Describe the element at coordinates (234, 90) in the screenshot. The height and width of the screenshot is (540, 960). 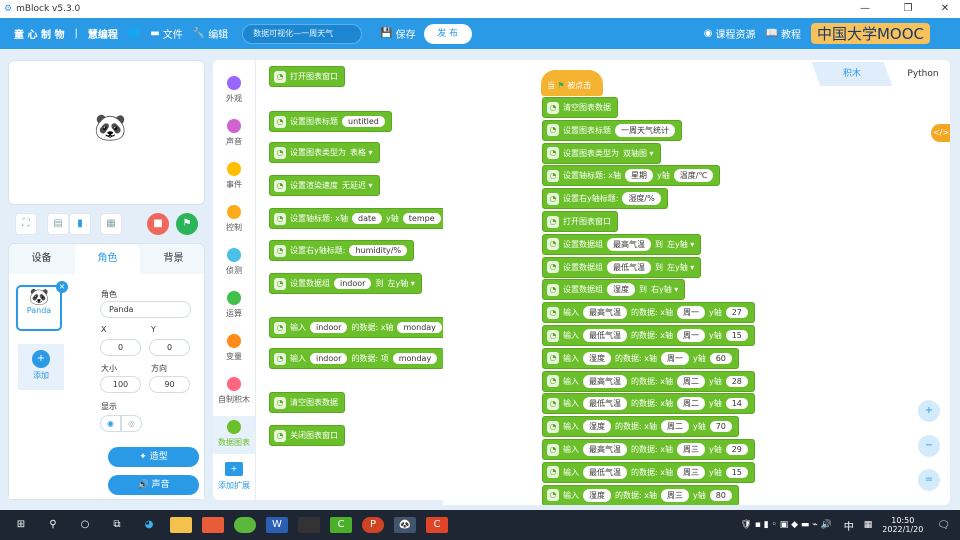
I see `category-0: 外观` at that location.